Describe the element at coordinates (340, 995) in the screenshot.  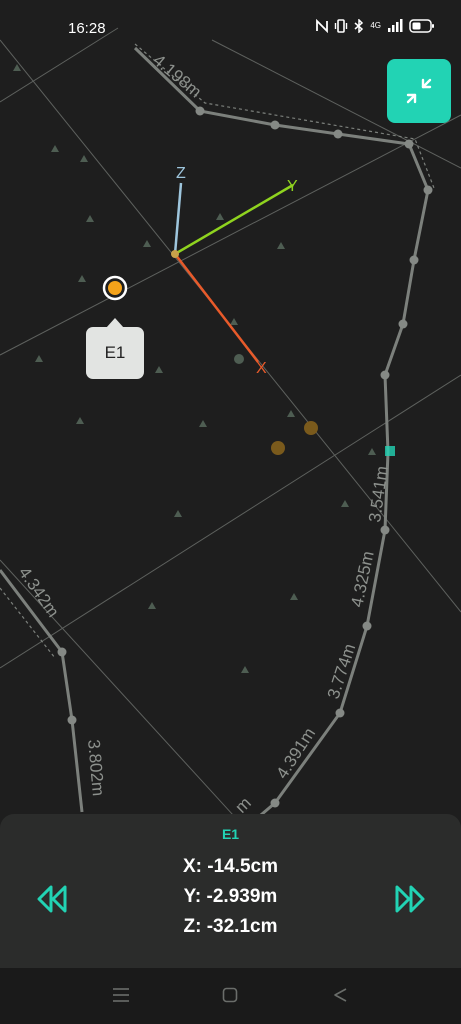
I see `back-icon` at that location.